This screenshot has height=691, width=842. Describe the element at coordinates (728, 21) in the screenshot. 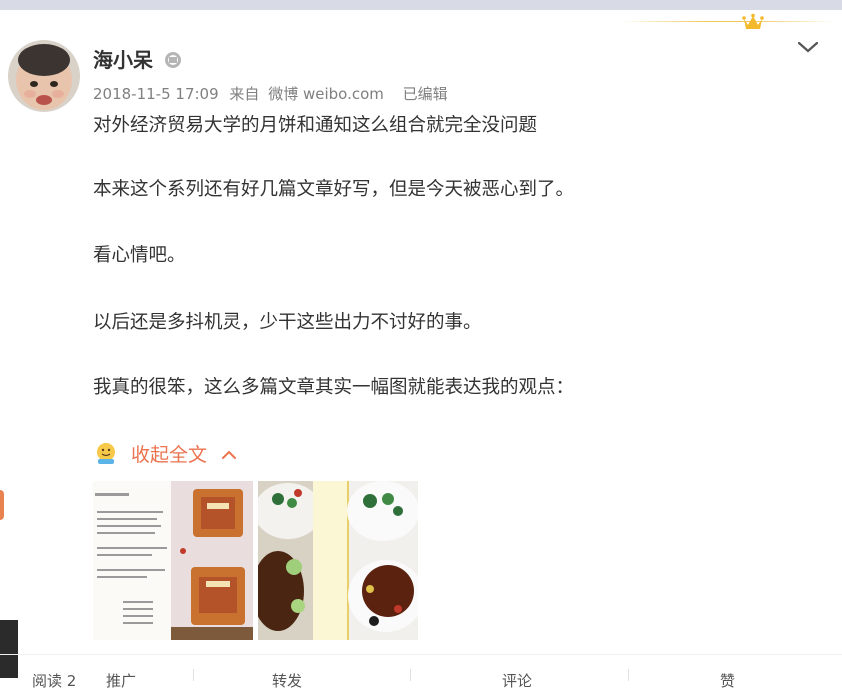

I see `member-crown-line` at that location.